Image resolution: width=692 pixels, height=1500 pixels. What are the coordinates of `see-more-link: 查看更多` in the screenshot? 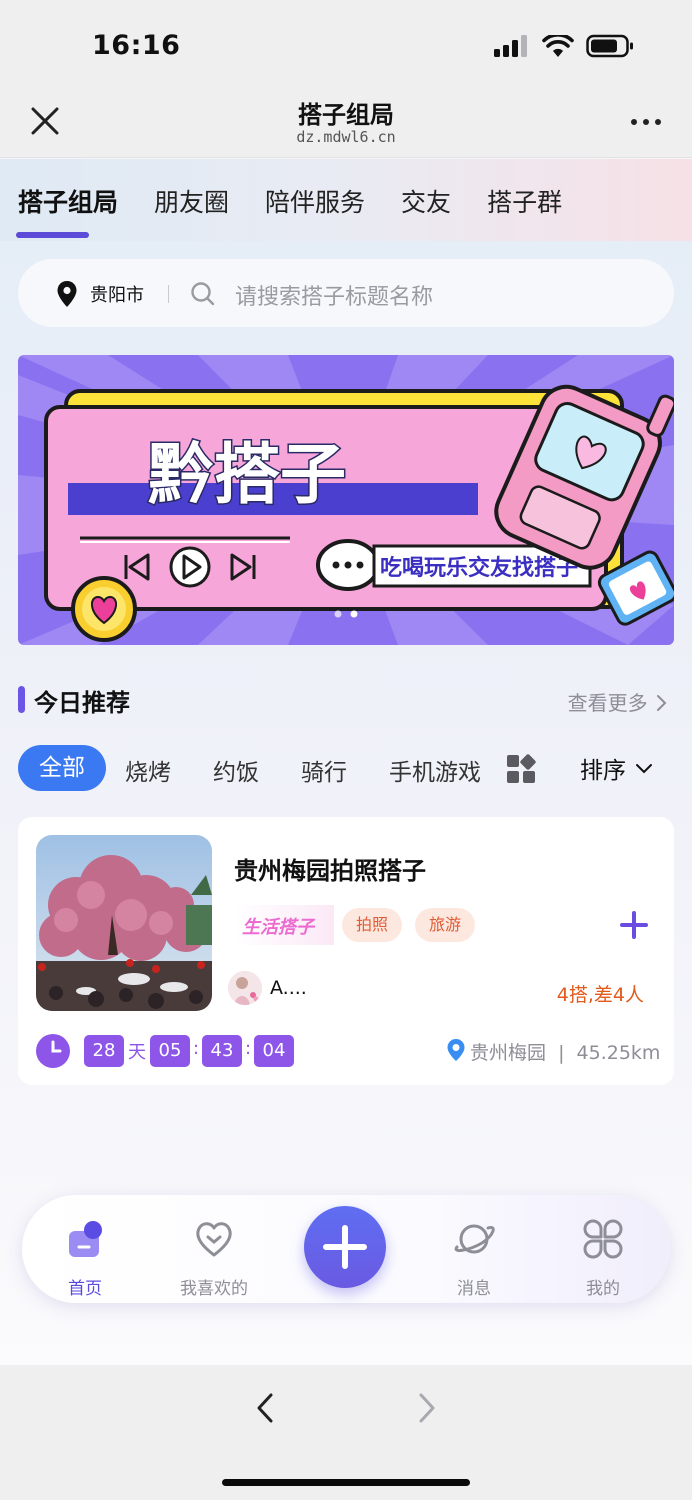 It's located at (618, 701).